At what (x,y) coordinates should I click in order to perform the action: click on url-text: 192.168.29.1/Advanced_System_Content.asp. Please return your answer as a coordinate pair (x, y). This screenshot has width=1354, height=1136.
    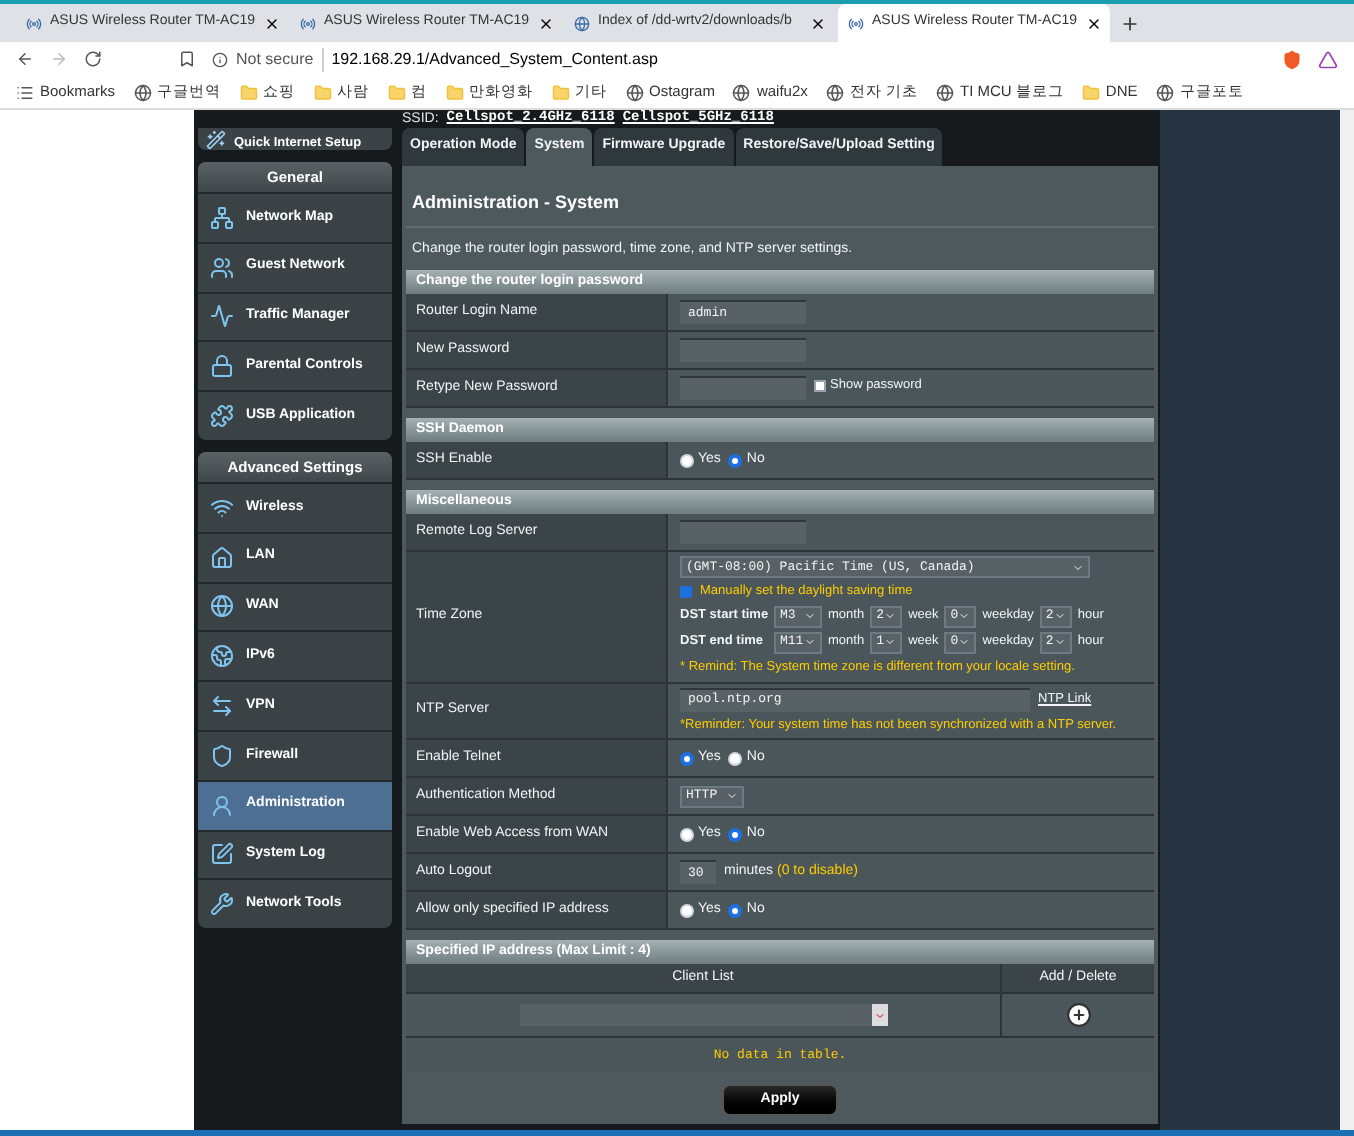
    Looking at the image, I should click on (489, 59).